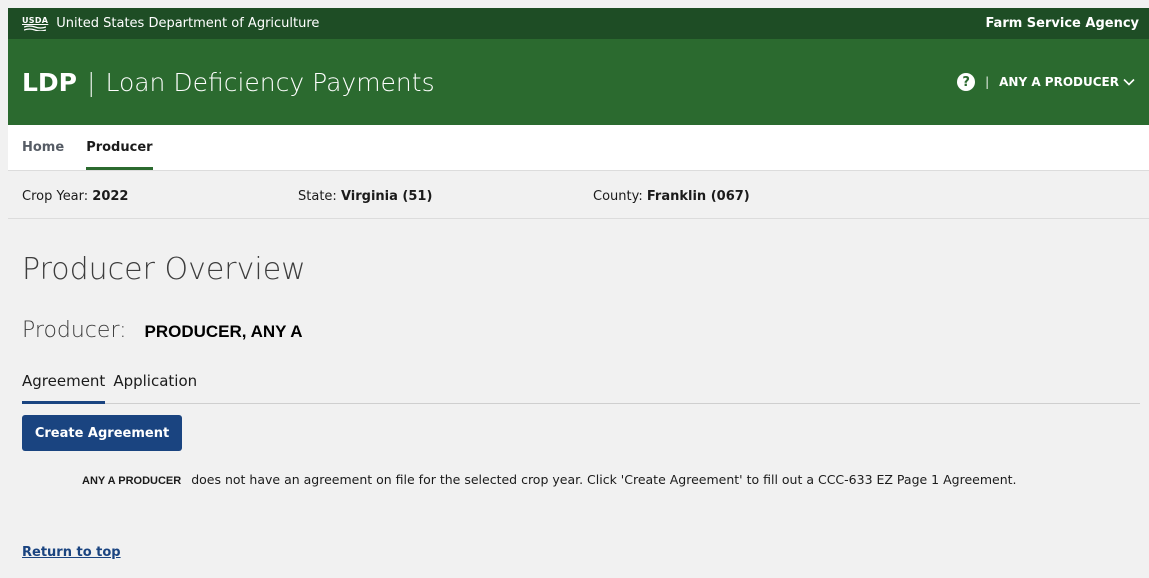  What do you see at coordinates (71, 552) in the screenshot?
I see `return-to-top-link: Return to top` at bounding box center [71, 552].